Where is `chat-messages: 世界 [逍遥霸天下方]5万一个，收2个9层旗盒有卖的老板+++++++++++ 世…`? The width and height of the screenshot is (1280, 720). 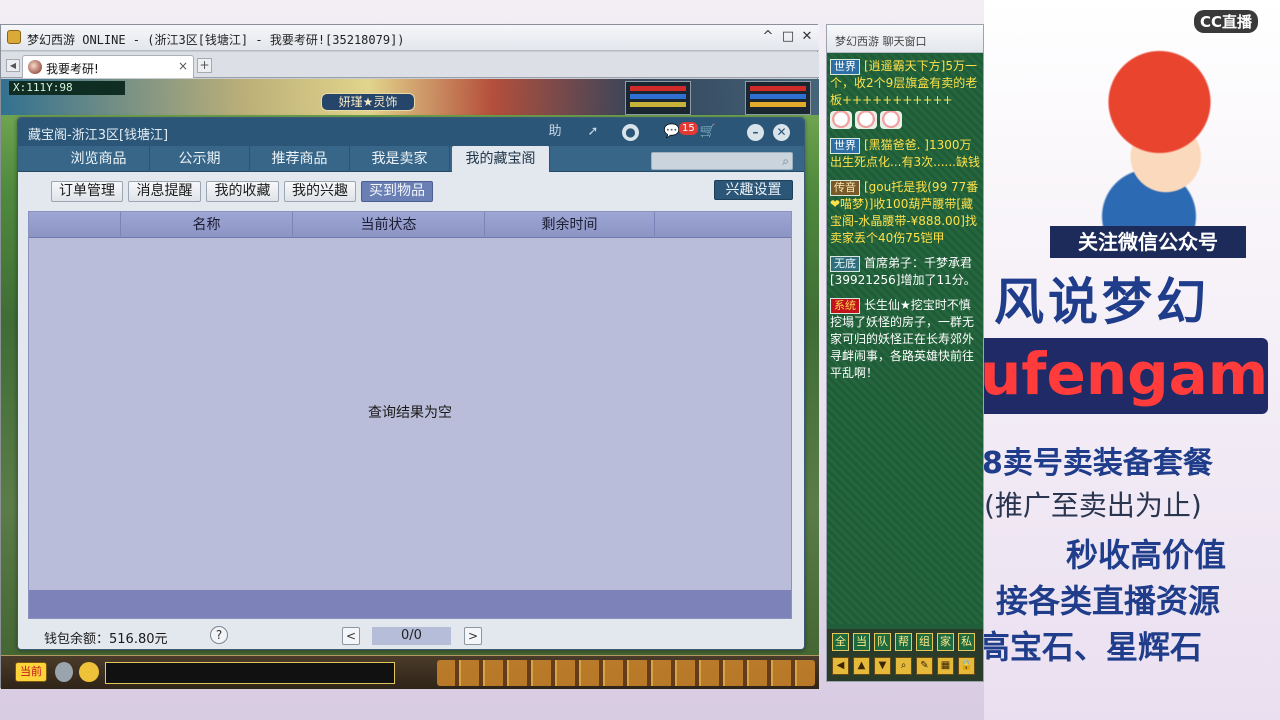
chat-messages: 世界 [逍遥霸天下方]5万一个，收2个9层旗盒有卖的老板+++++++++++ 世… is located at coordinates (905, 339).